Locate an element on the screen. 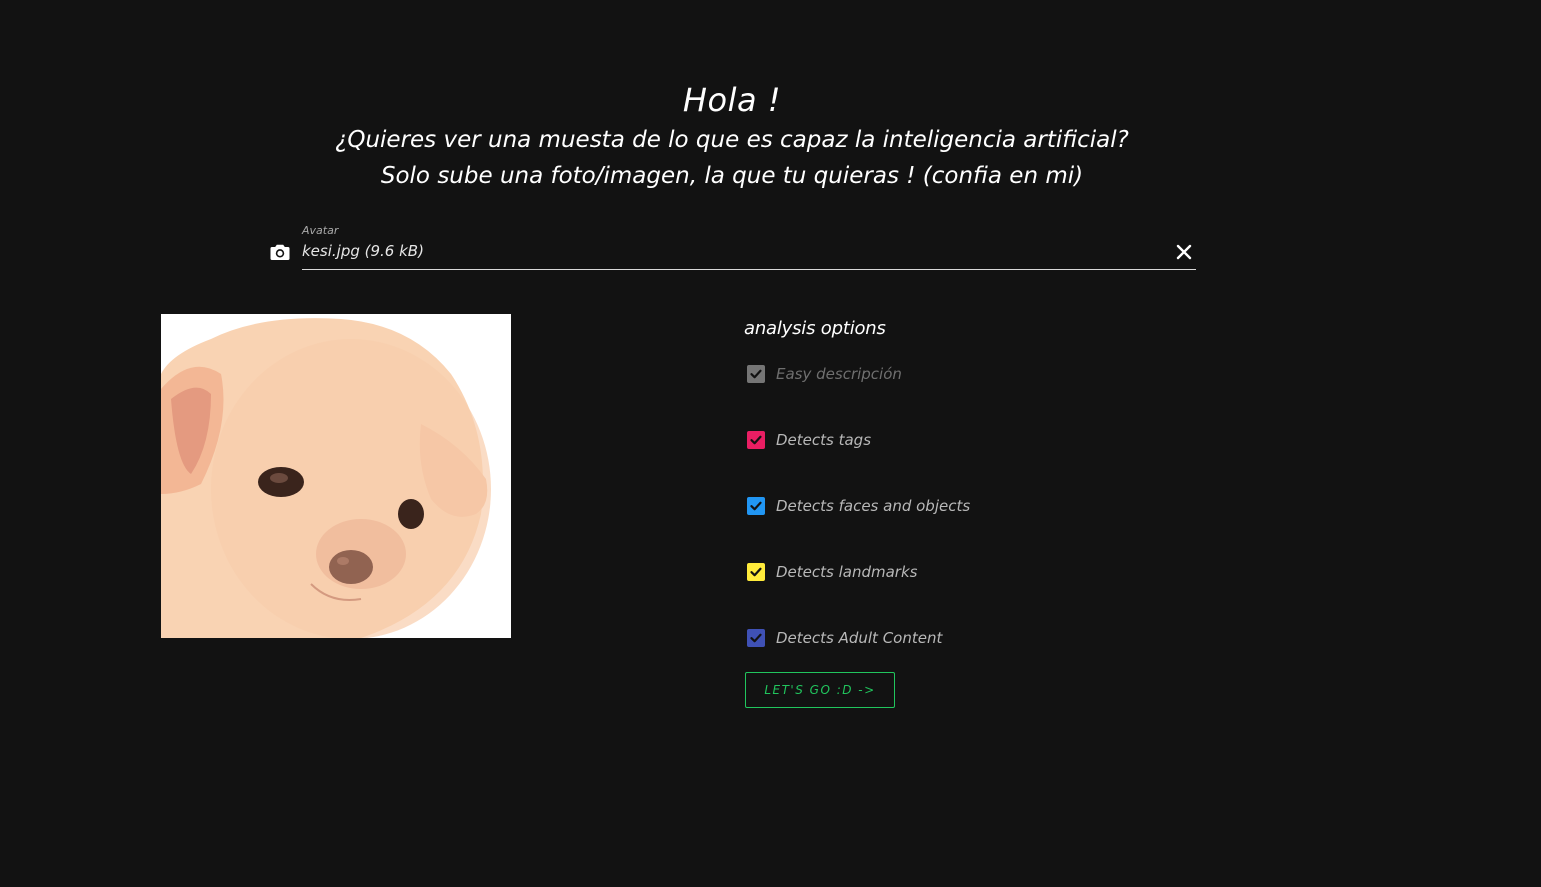 The image size is (1541, 887). option-label: Detects landmarks is located at coordinates (847, 572).